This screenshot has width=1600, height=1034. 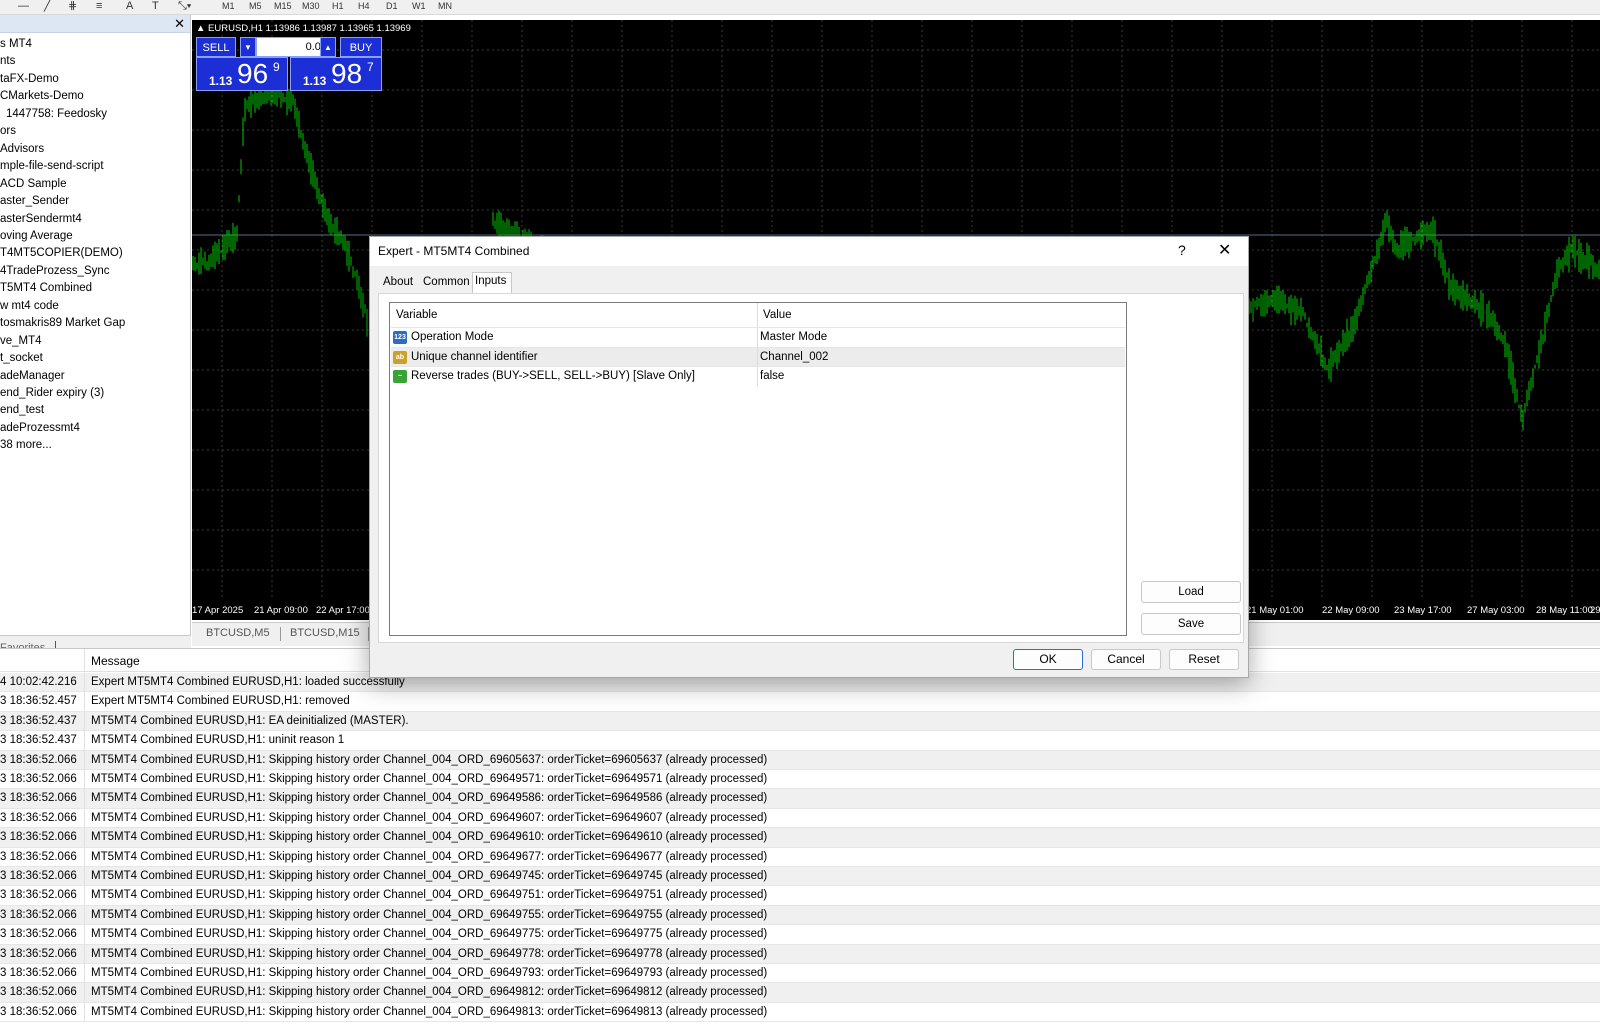 I want to click on navigator-item: end_test, so click(x=22, y=410).